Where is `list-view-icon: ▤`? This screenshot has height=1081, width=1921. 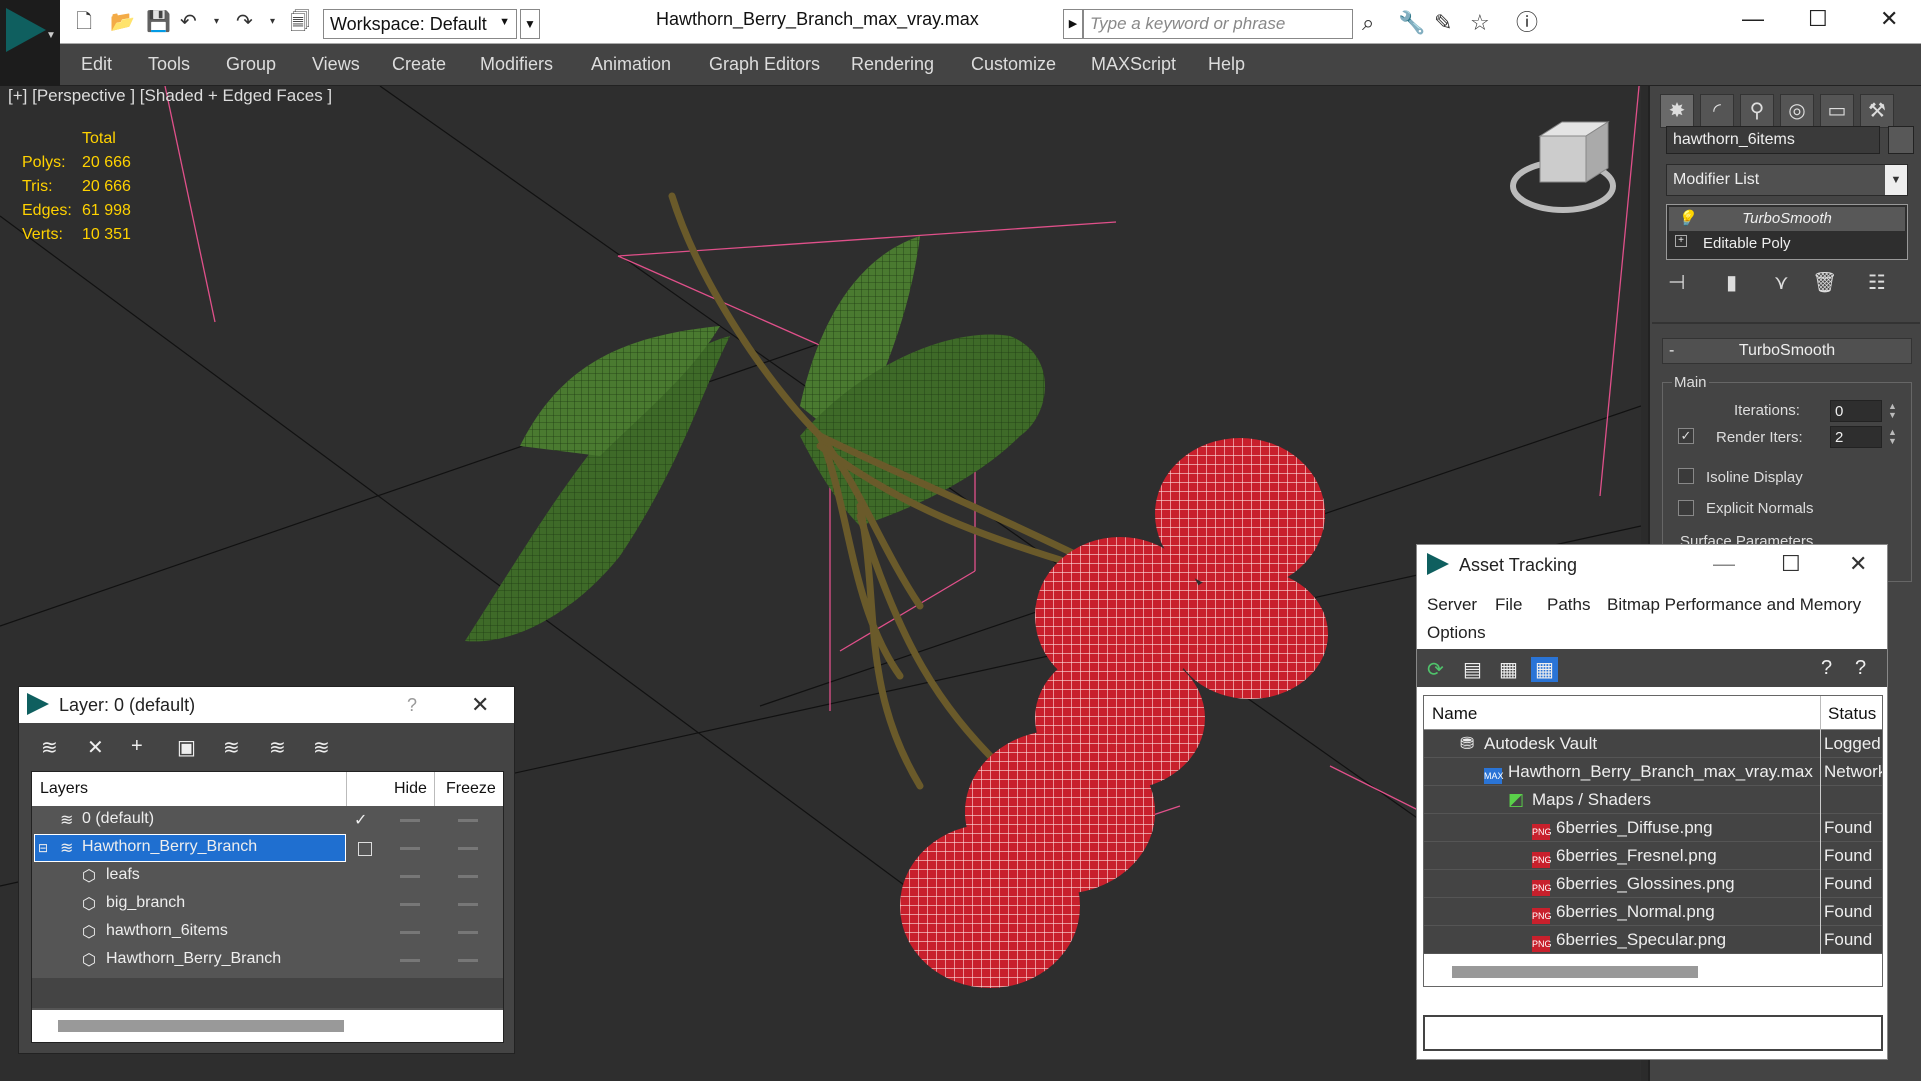 list-view-icon: ▤ is located at coordinates (1472, 669).